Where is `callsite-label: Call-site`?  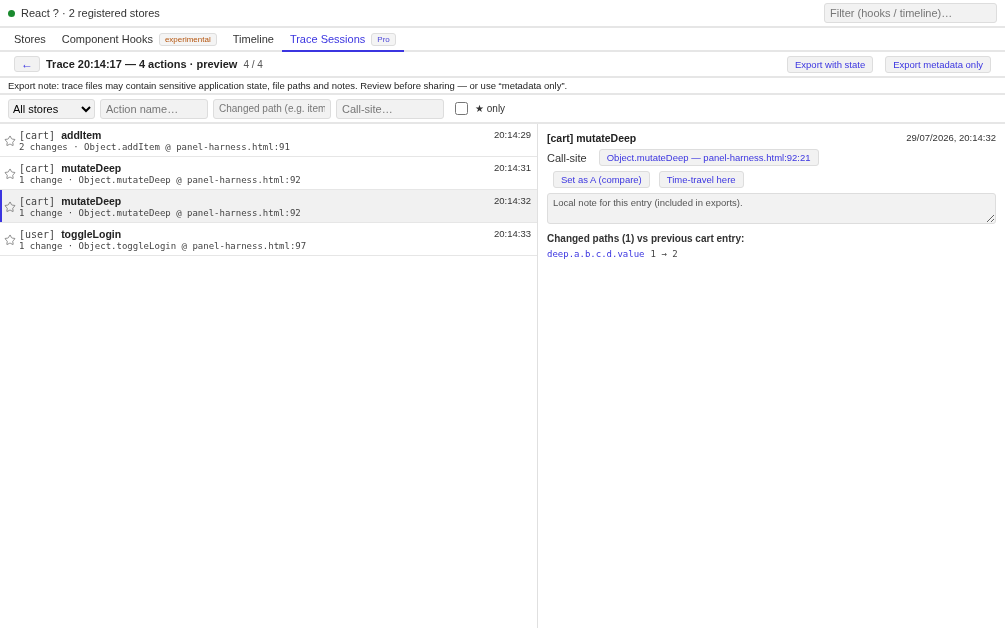
callsite-label: Call-site is located at coordinates (567, 157).